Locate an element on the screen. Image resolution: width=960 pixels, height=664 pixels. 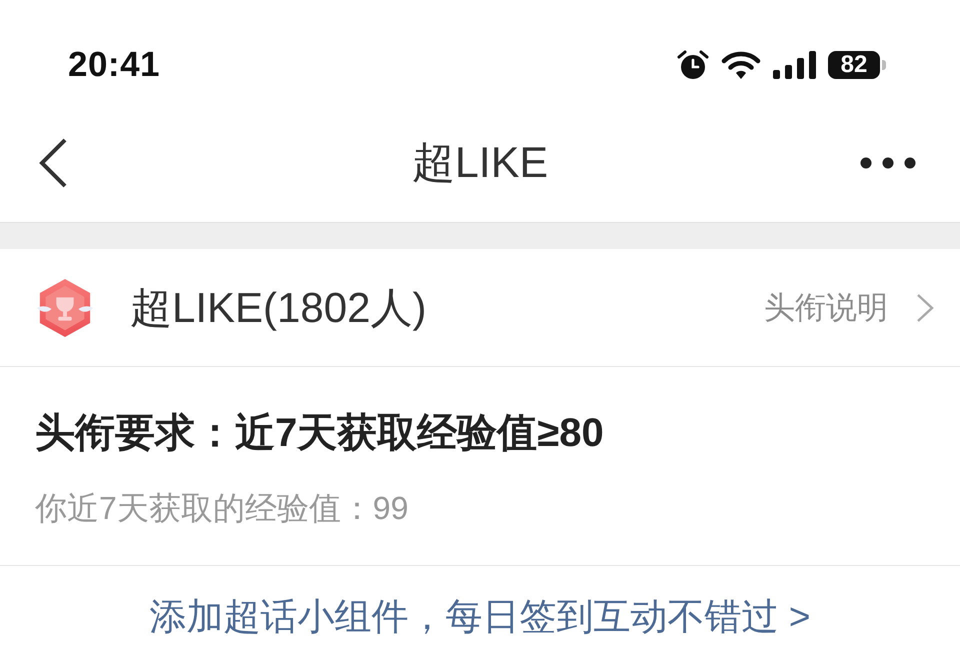
requirement-text: 头衔要求：近7天获取经验值≥80 is located at coordinates (320, 433).